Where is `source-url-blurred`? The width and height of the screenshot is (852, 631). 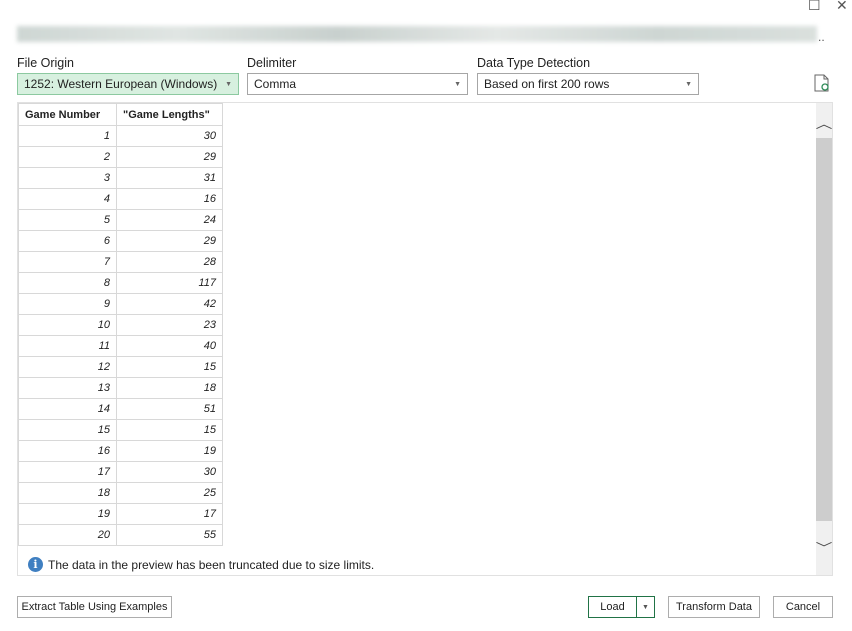 source-url-blurred is located at coordinates (417, 34).